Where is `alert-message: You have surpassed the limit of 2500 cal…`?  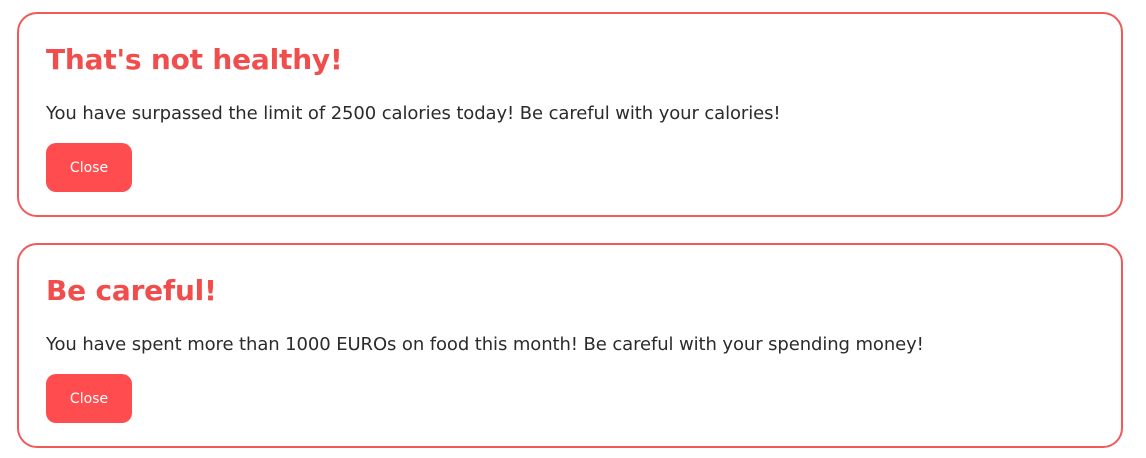 alert-message: You have surpassed the limit of 2500 cal… is located at coordinates (413, 113).